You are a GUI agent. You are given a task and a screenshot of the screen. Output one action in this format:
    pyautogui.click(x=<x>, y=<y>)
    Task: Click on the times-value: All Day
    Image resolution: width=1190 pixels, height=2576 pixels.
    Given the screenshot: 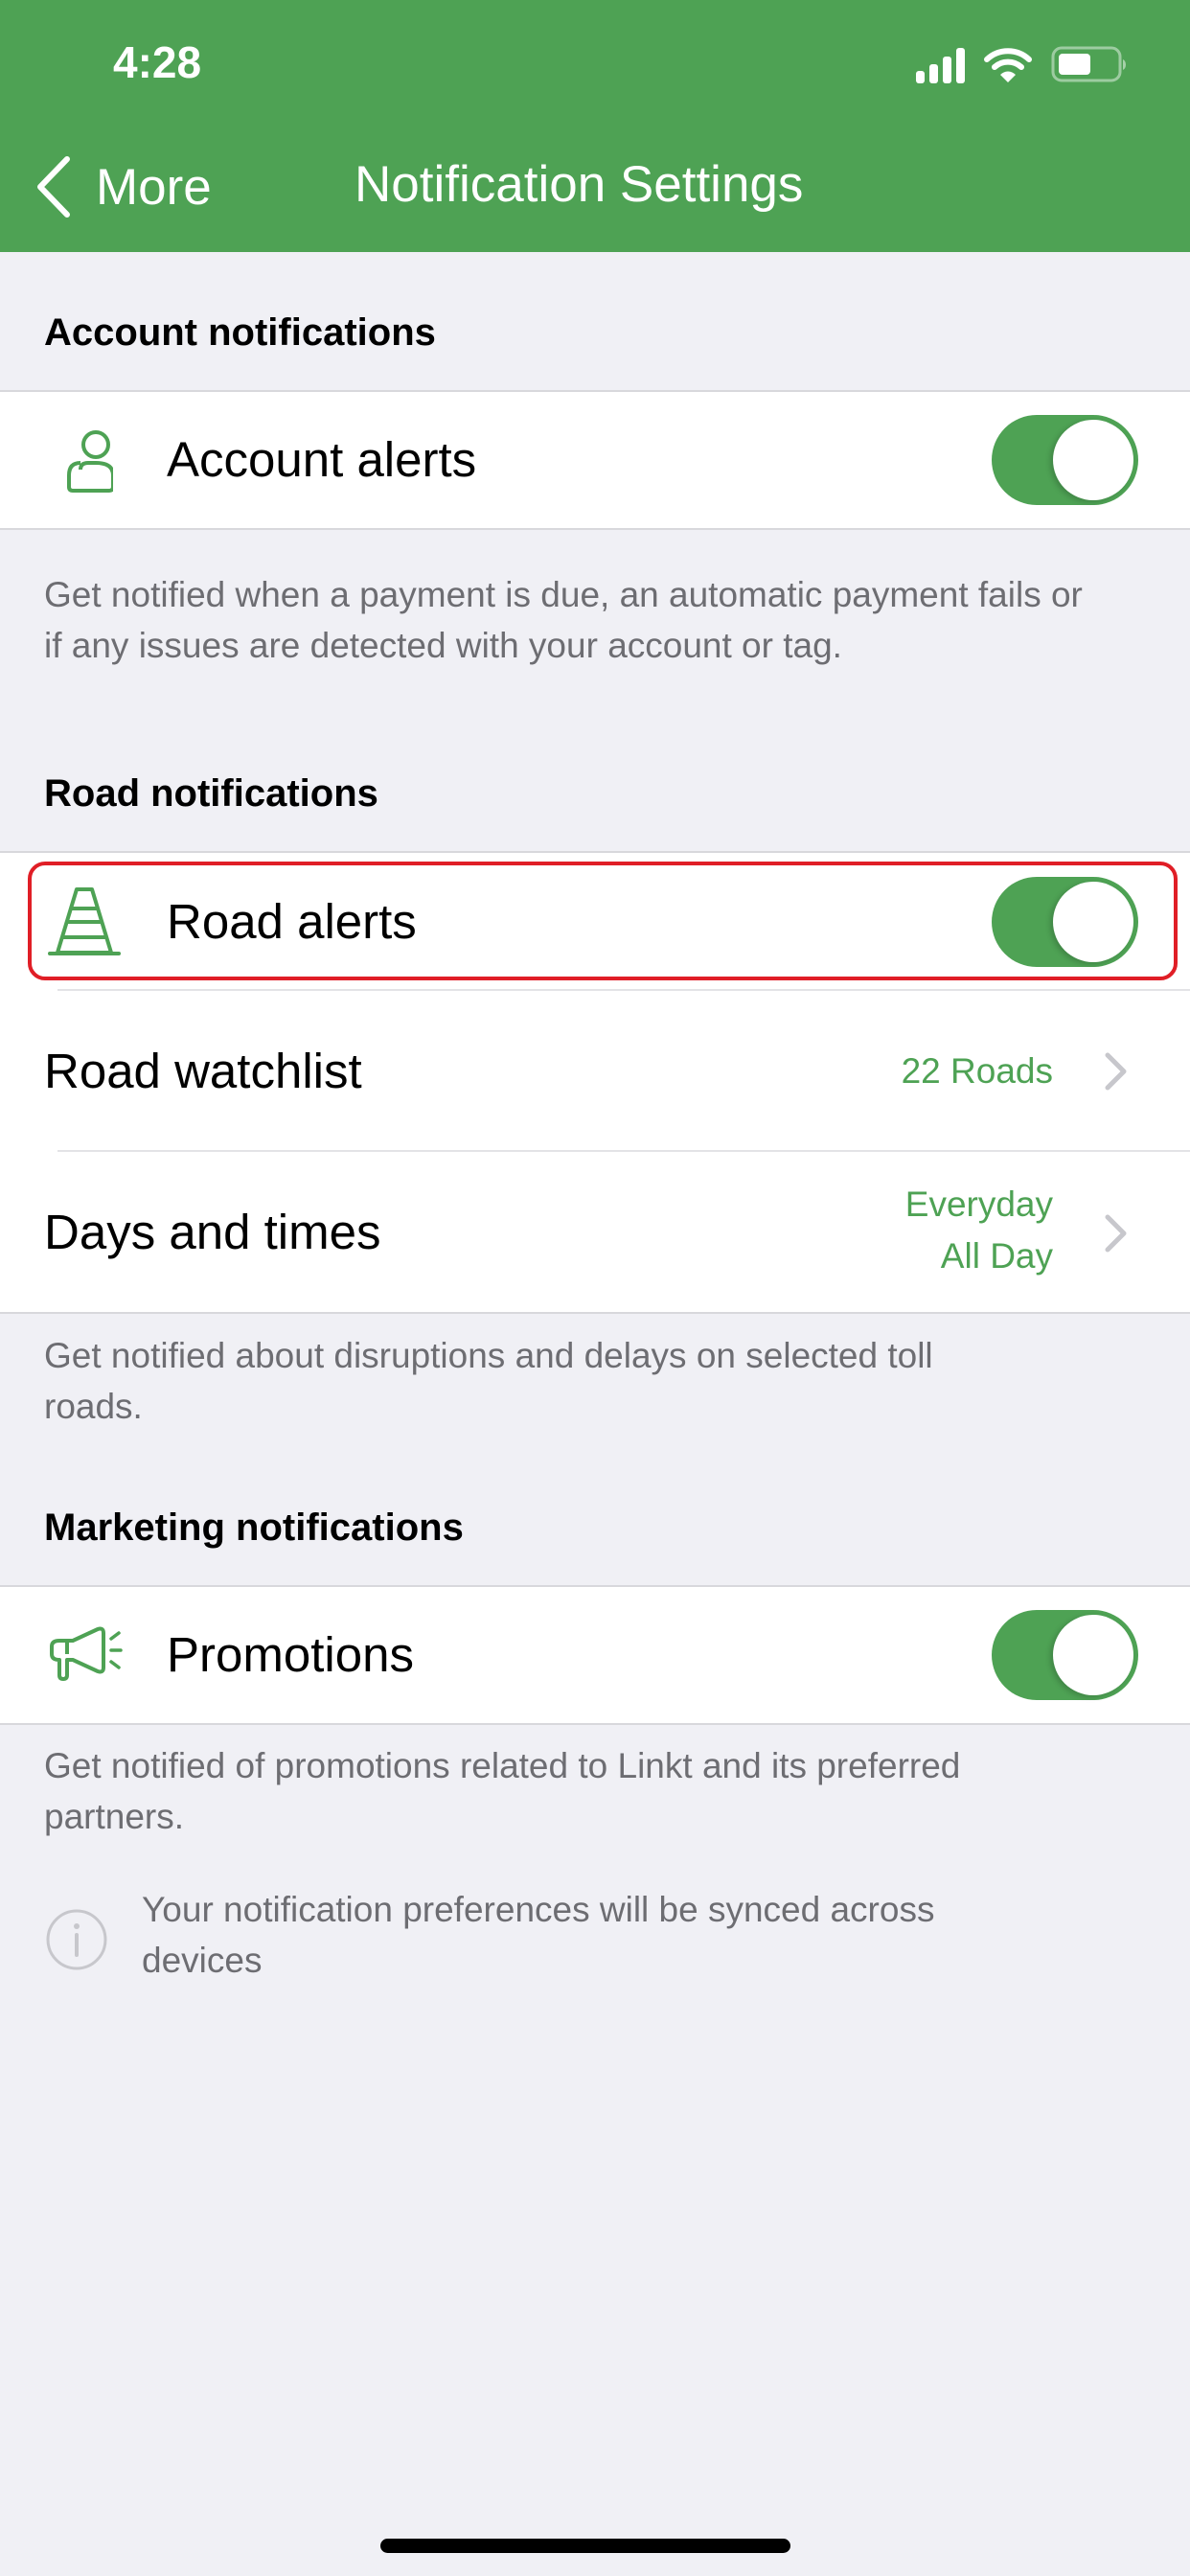 What is the action you would take?
    pyautogui.click(x=997, y=1256)
    